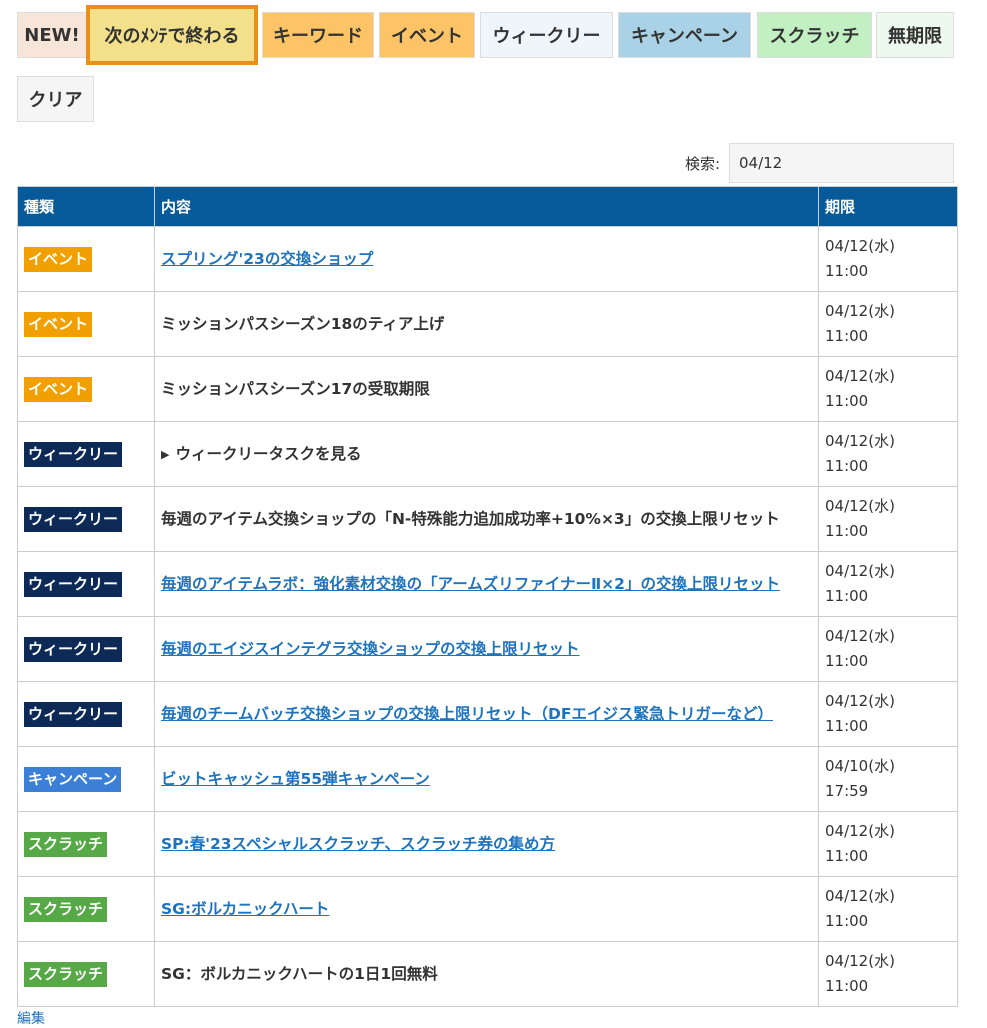 The image size is (987, 1028). I want to click on filter-event-button: イベント, so click(427, 35).